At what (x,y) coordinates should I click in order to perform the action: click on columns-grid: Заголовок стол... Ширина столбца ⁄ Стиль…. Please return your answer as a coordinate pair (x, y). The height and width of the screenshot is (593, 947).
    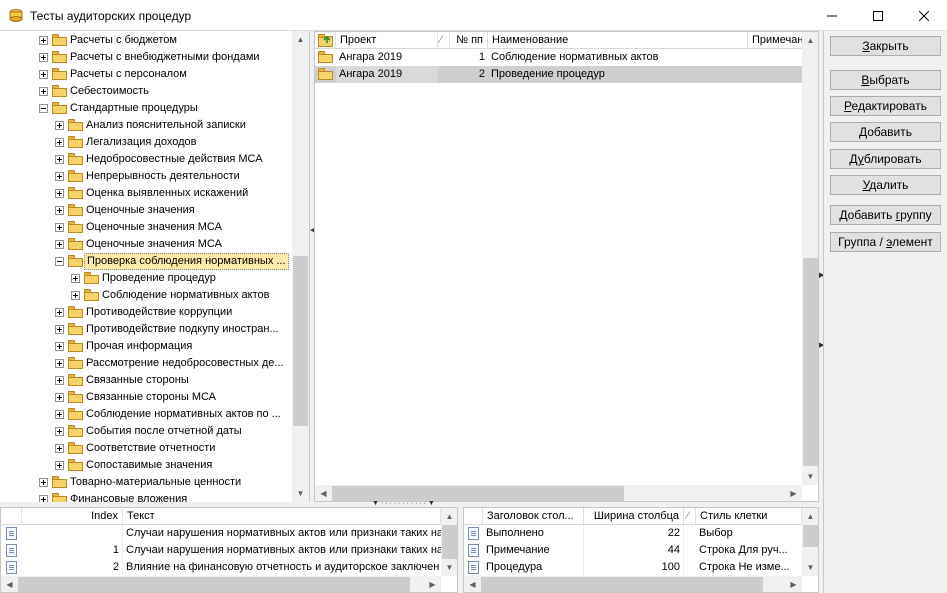
    Looking at the image, I should click on (641, 550).